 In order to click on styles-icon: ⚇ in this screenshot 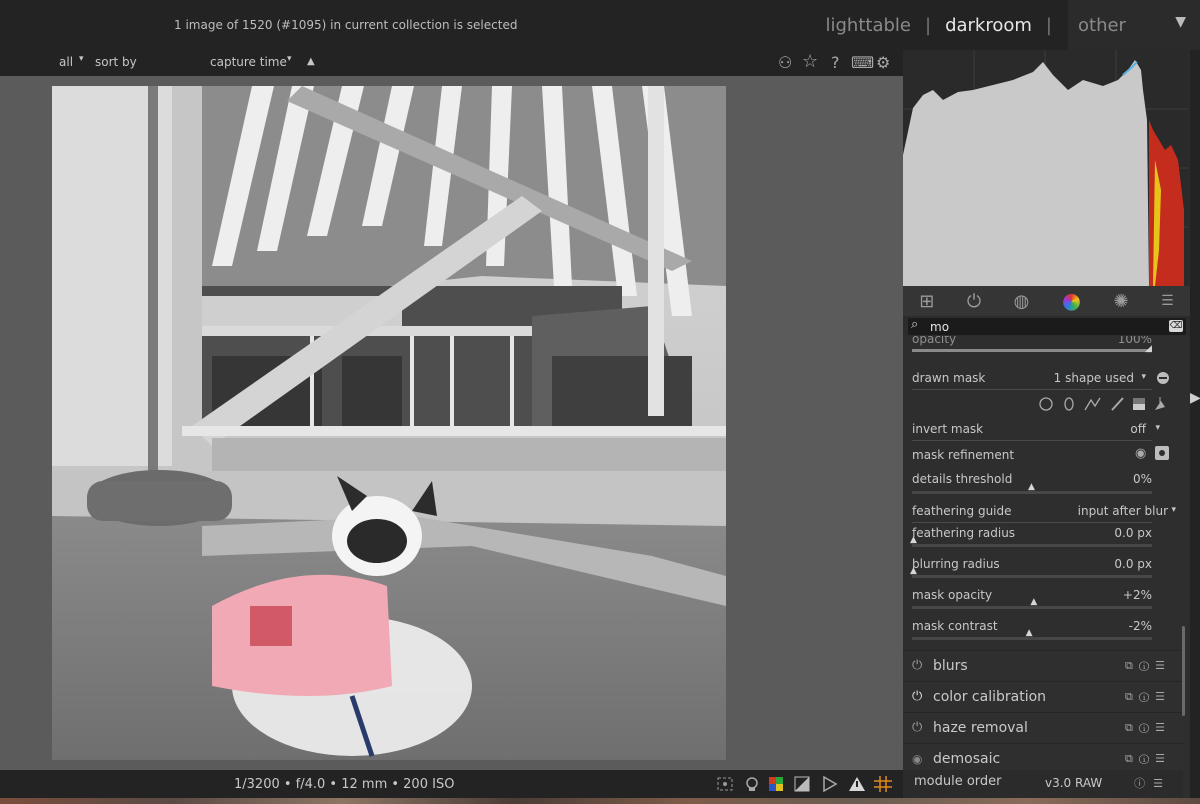, I will do `click(785, 62)`.